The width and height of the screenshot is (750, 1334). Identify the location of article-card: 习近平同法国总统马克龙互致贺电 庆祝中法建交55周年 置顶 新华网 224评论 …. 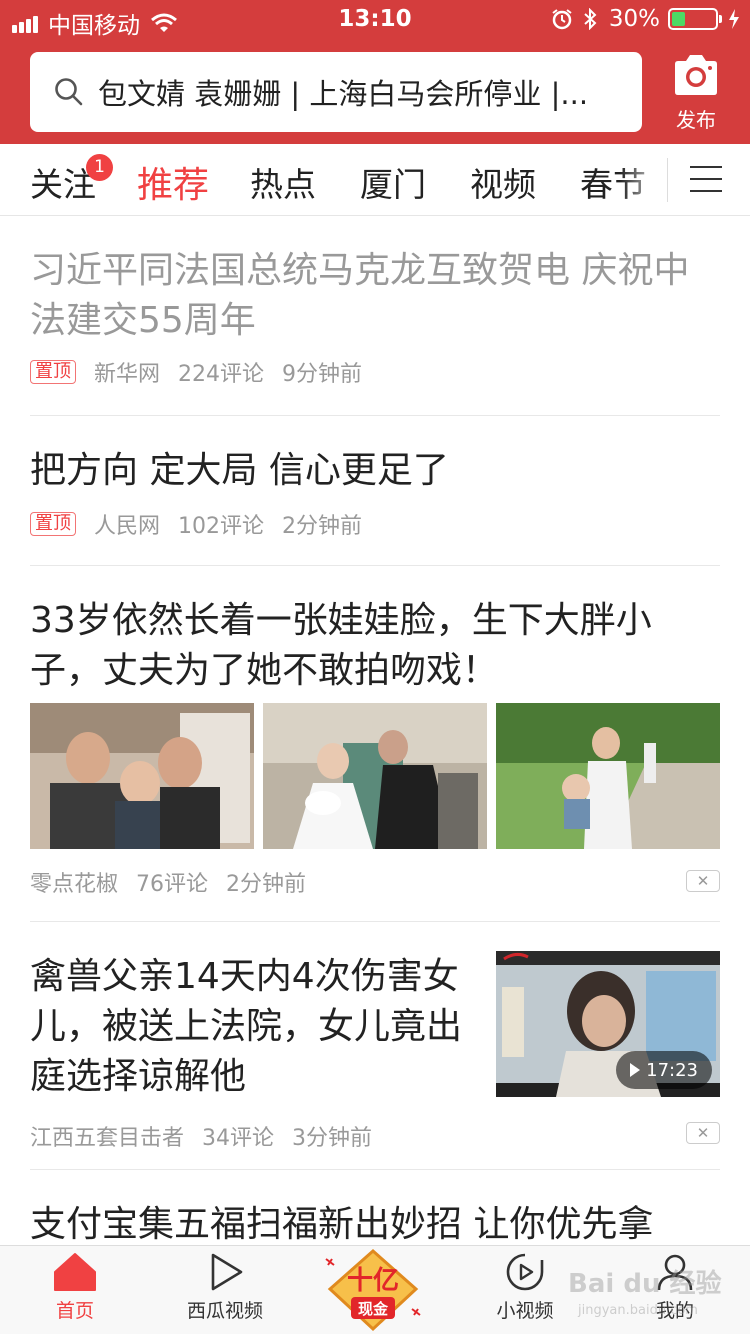
(375, 331).